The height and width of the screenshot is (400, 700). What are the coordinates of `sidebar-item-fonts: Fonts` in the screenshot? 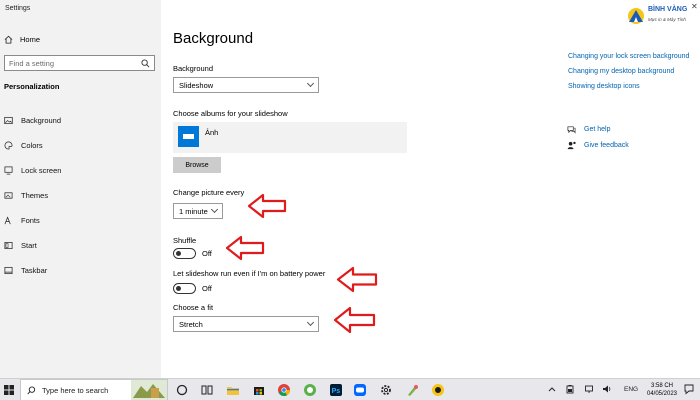 It's located at (80, 220).